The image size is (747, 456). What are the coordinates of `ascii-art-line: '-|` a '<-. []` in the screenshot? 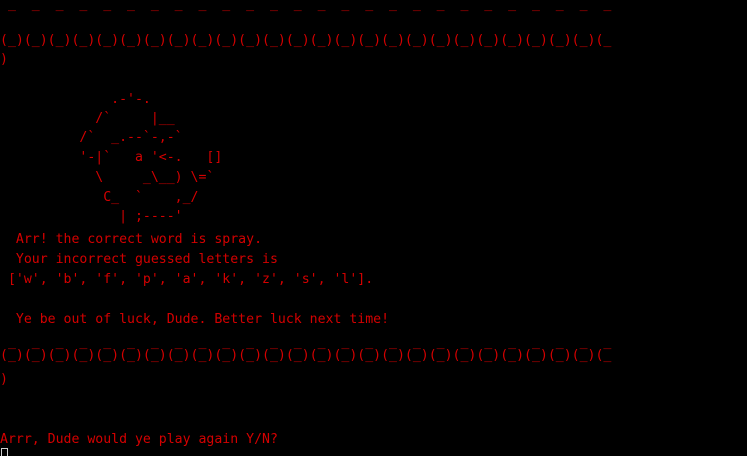 It's located at (111, 157).